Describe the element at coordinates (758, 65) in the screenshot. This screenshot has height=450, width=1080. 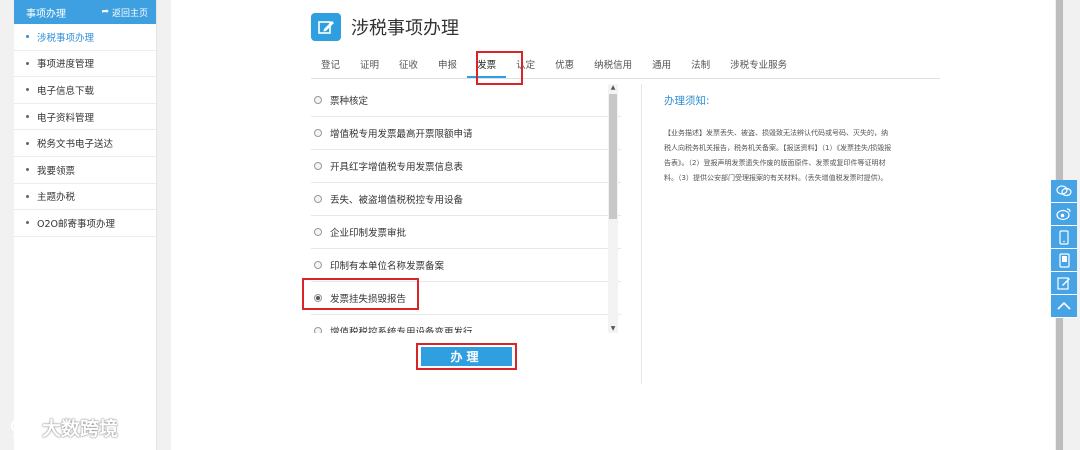
I see `tab-professional-service: 涉税专业服务` at that location.